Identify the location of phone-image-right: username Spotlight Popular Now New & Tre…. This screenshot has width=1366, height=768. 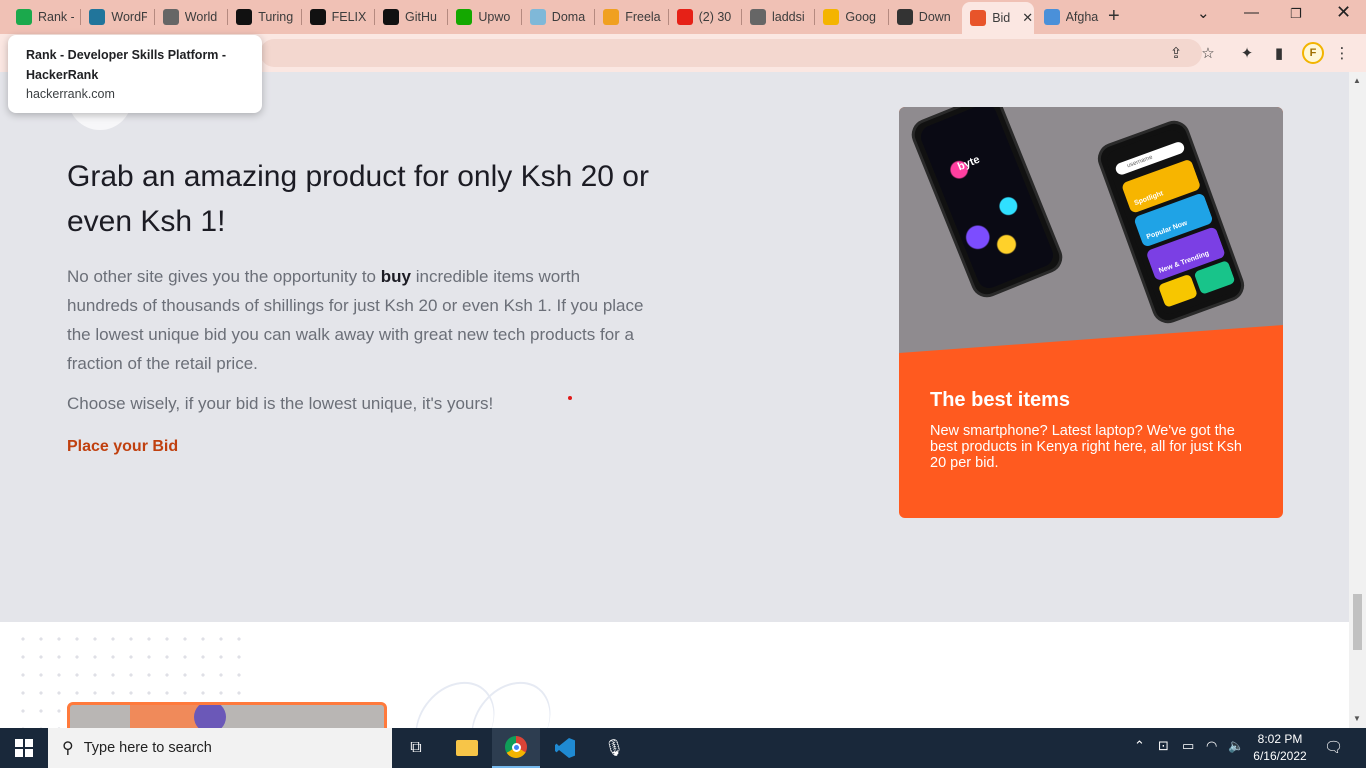
(1171, 222).